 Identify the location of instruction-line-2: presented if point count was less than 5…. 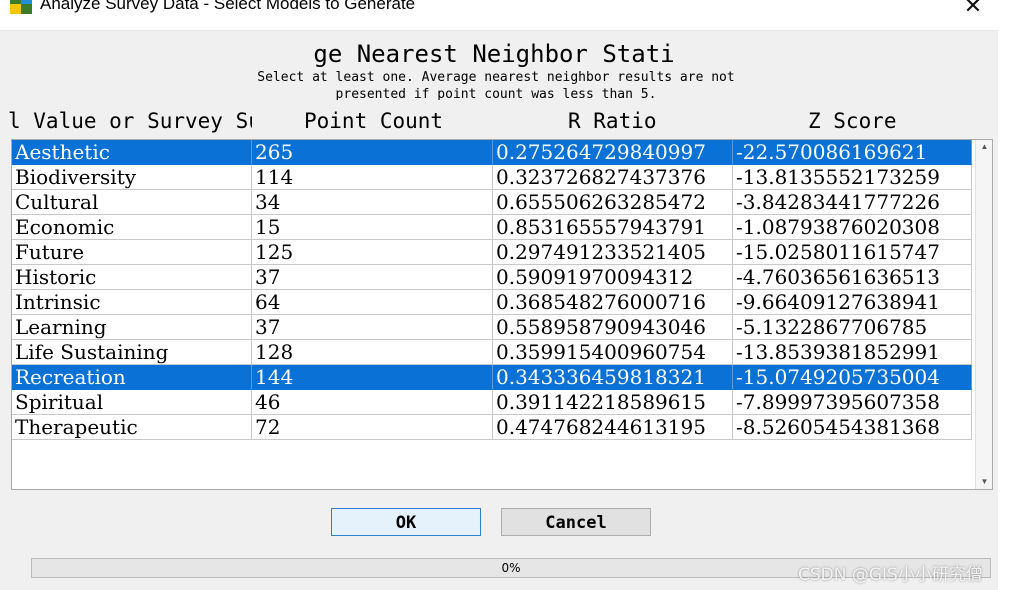
(496, 93).